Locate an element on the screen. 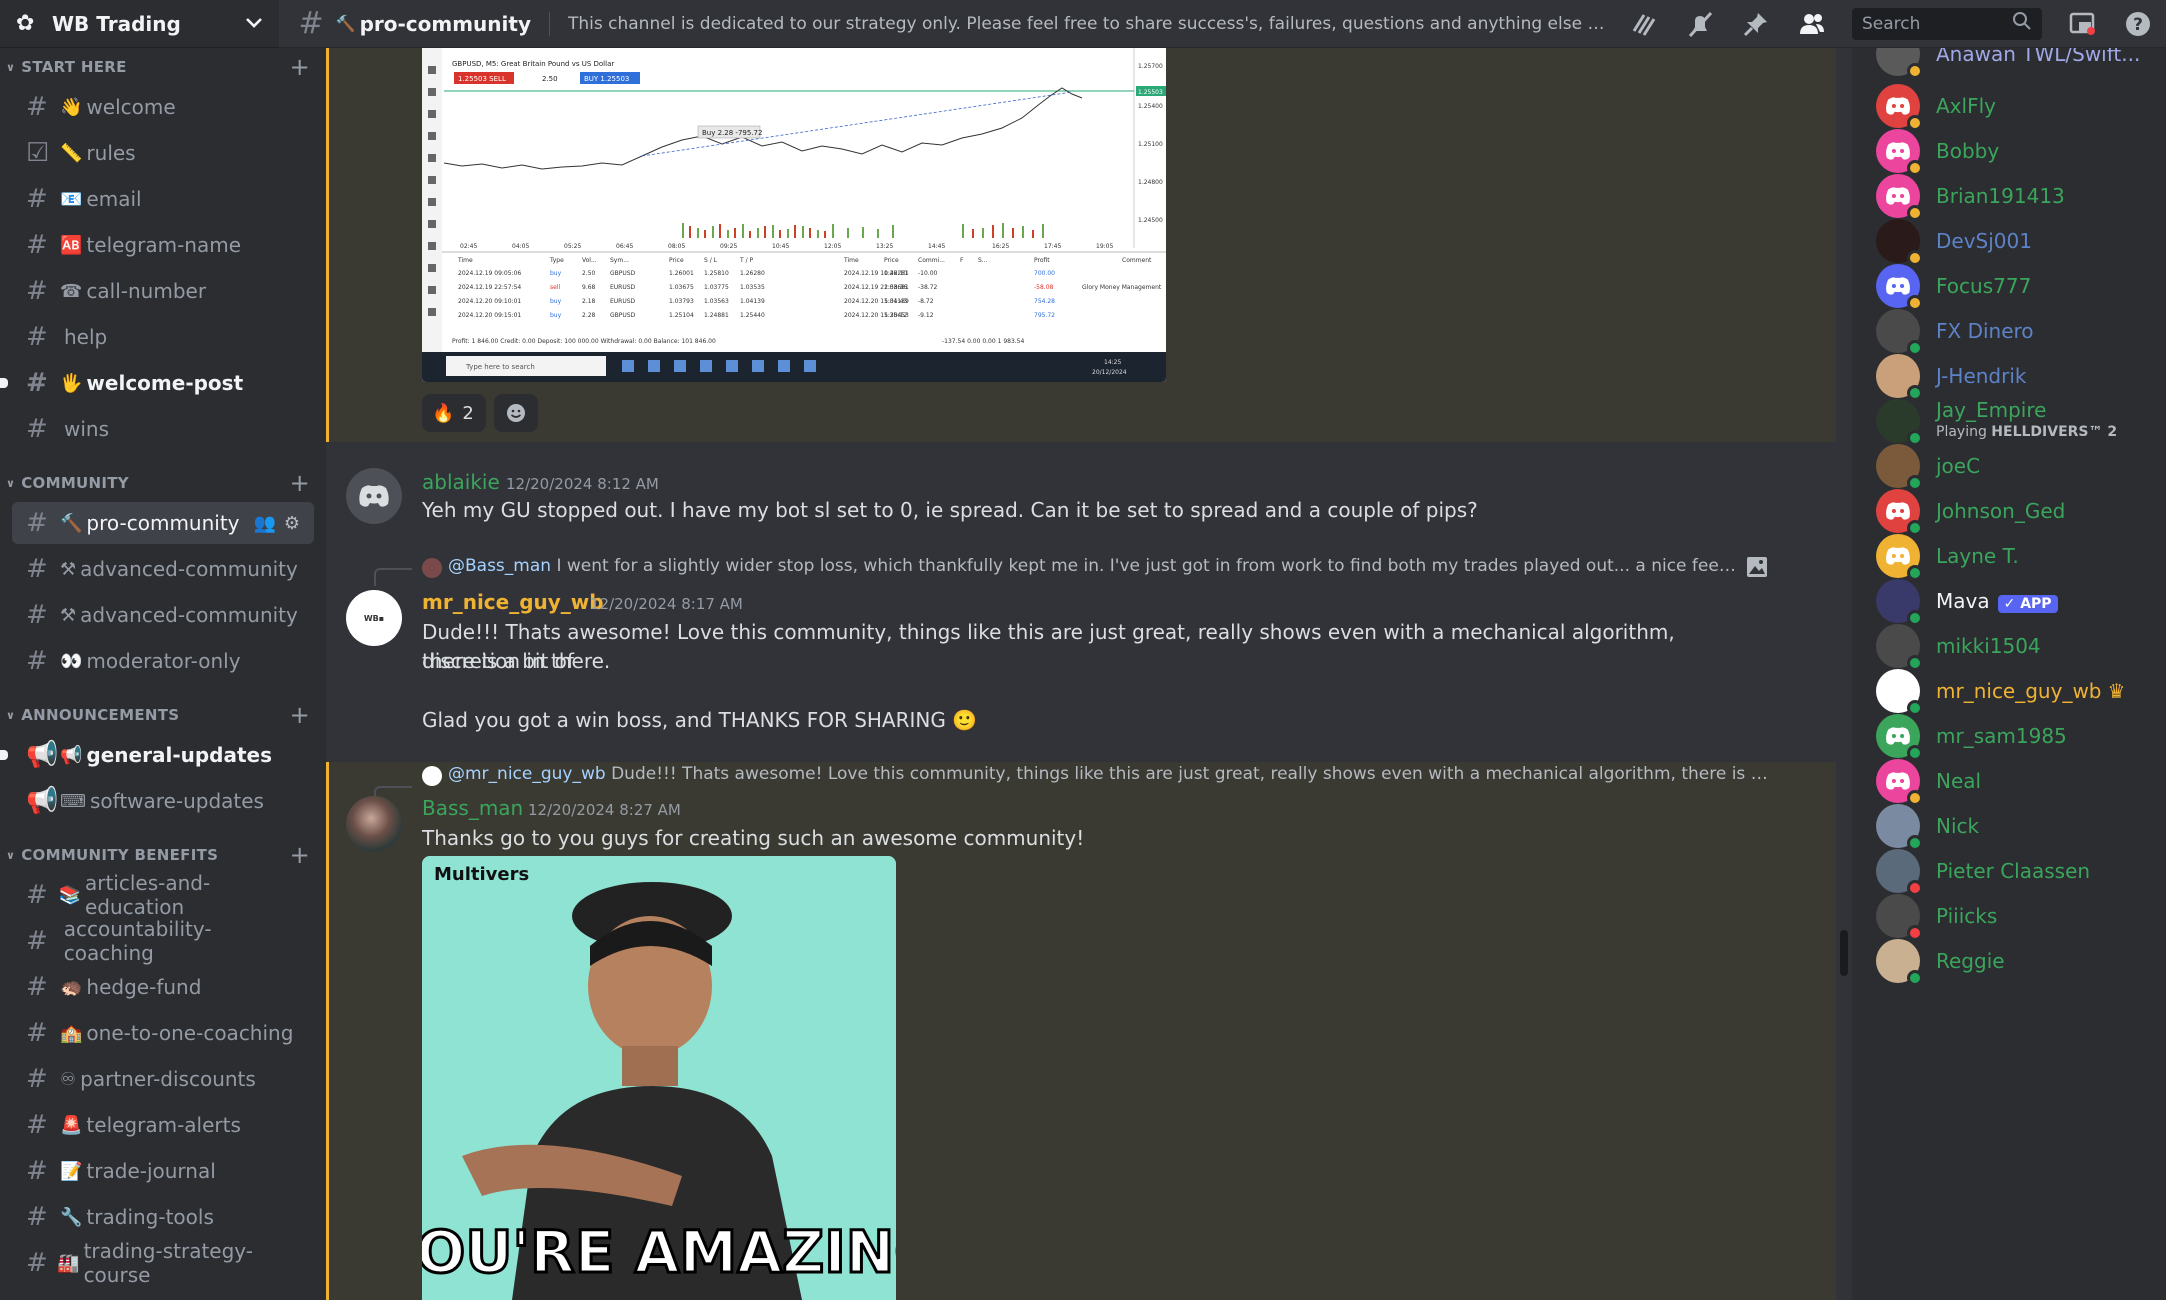 The height and width of the screenshot is (1300, 2166). channel-label: welcome-post is located at coordinates (165, 383).